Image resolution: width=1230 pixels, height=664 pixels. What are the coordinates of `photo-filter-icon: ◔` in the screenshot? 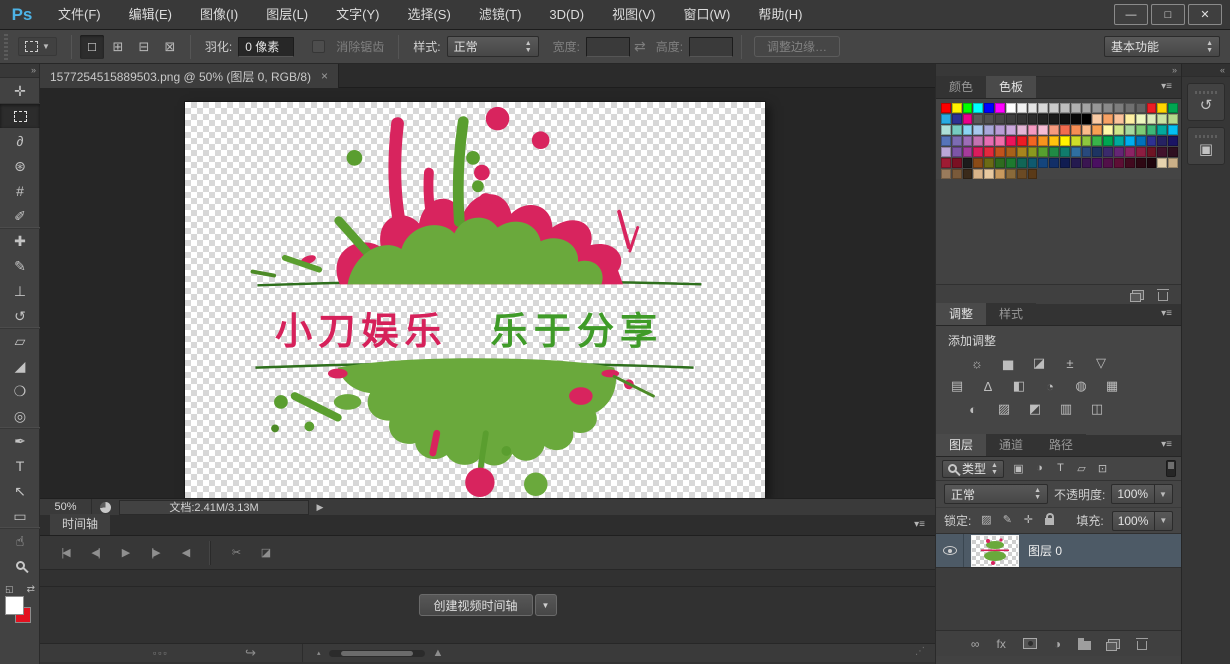 It's located at (1050, 386).